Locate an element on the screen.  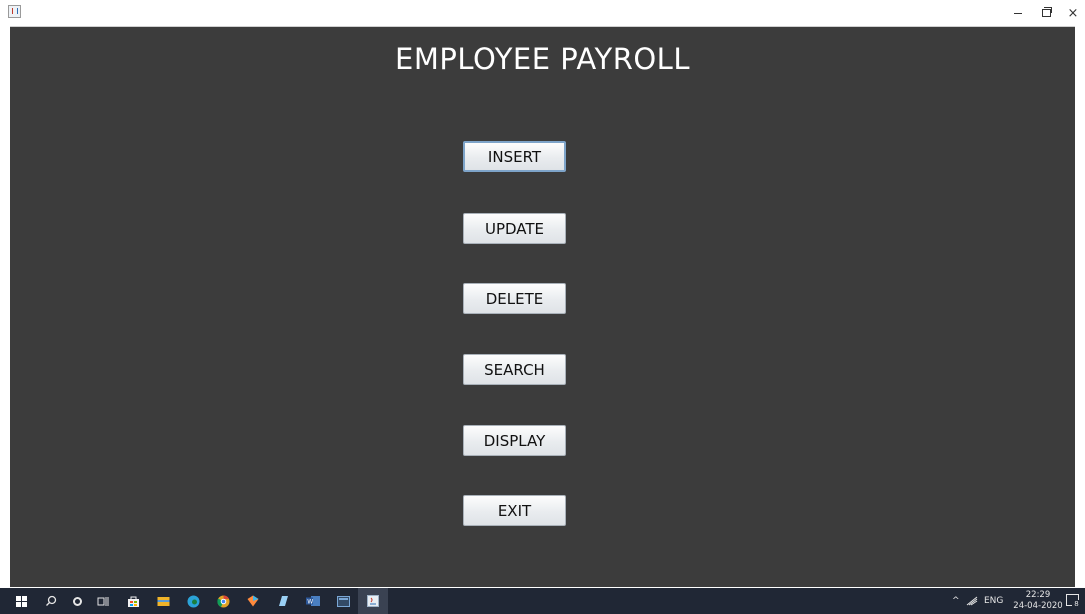
app-notebook-icon is located at coordinates (283, 601).